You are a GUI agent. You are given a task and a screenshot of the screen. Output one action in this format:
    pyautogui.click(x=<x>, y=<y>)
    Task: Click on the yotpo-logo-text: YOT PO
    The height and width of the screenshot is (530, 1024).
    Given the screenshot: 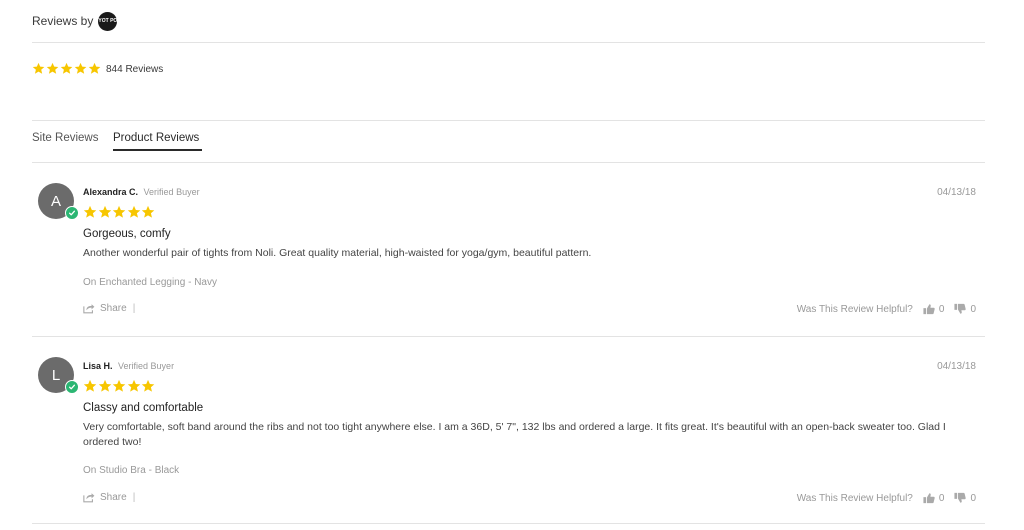 What is the action you would take?
    pyautogui.click(x=108, y=20)
    